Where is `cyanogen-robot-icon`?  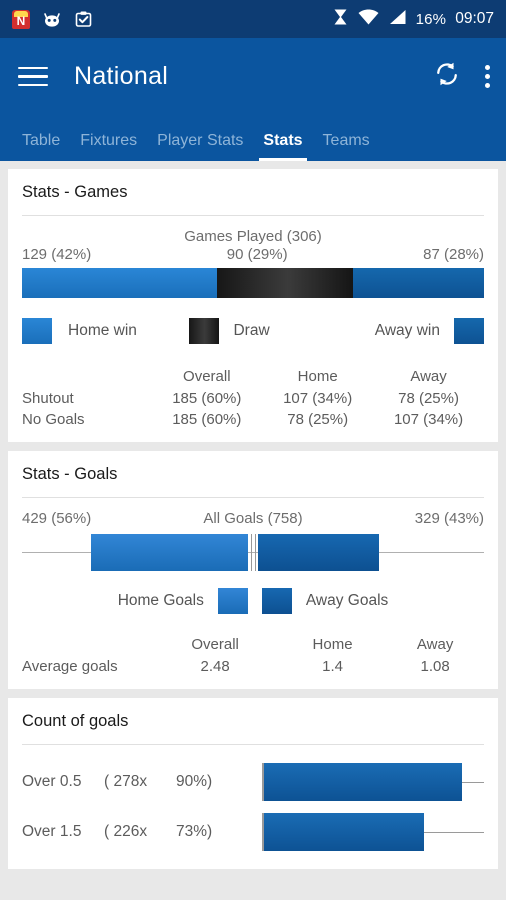
cyanogen-robot-icon is located at coordinates (52, 19).